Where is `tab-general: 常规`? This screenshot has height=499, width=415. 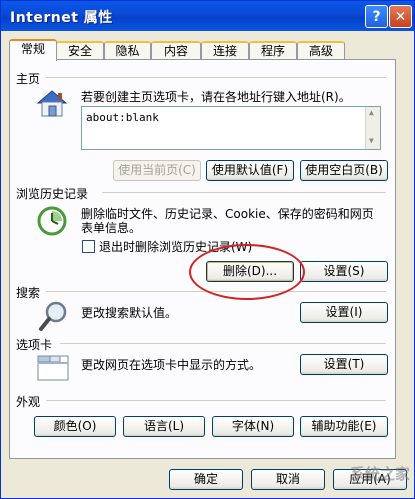 tab-general: 常规 is located at coordinates (33, 50).